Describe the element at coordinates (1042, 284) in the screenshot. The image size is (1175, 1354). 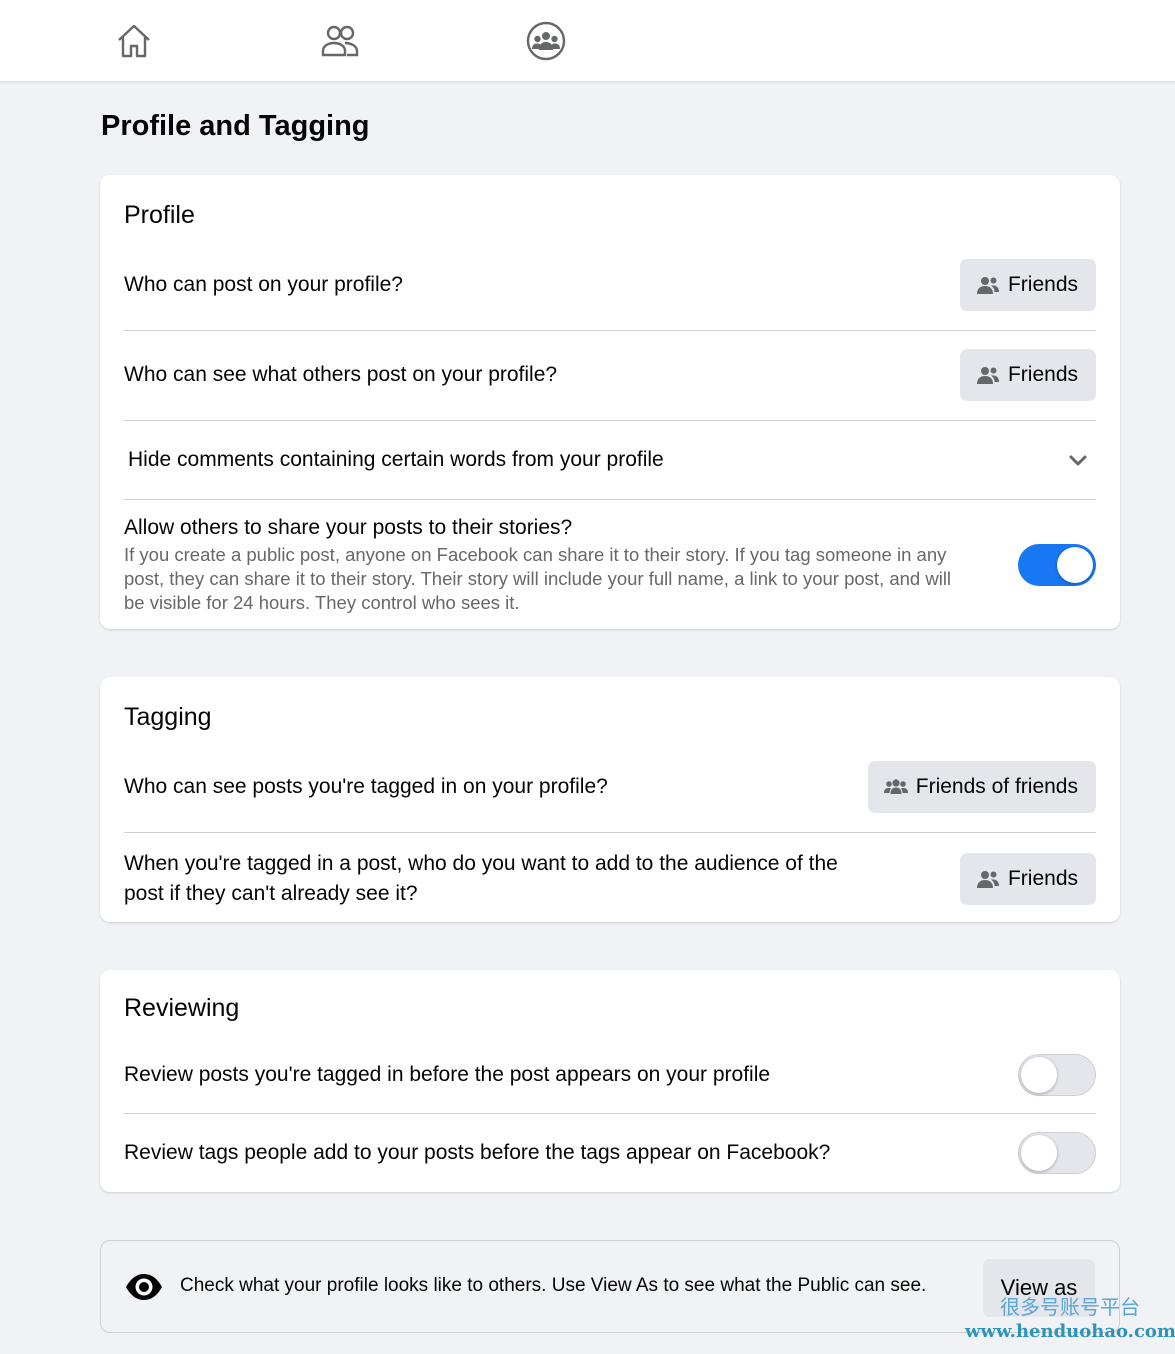
I see `who-can-post-value: Friends` at that location.